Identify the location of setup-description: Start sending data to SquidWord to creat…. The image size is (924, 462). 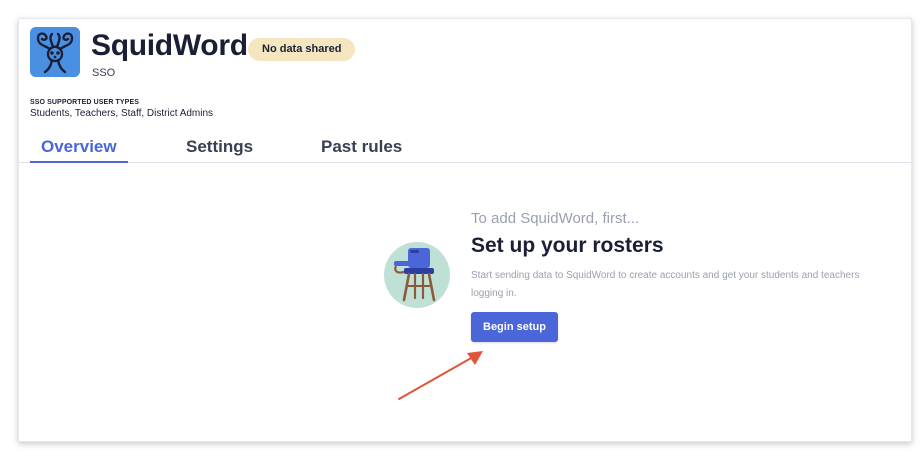
(665, 284).